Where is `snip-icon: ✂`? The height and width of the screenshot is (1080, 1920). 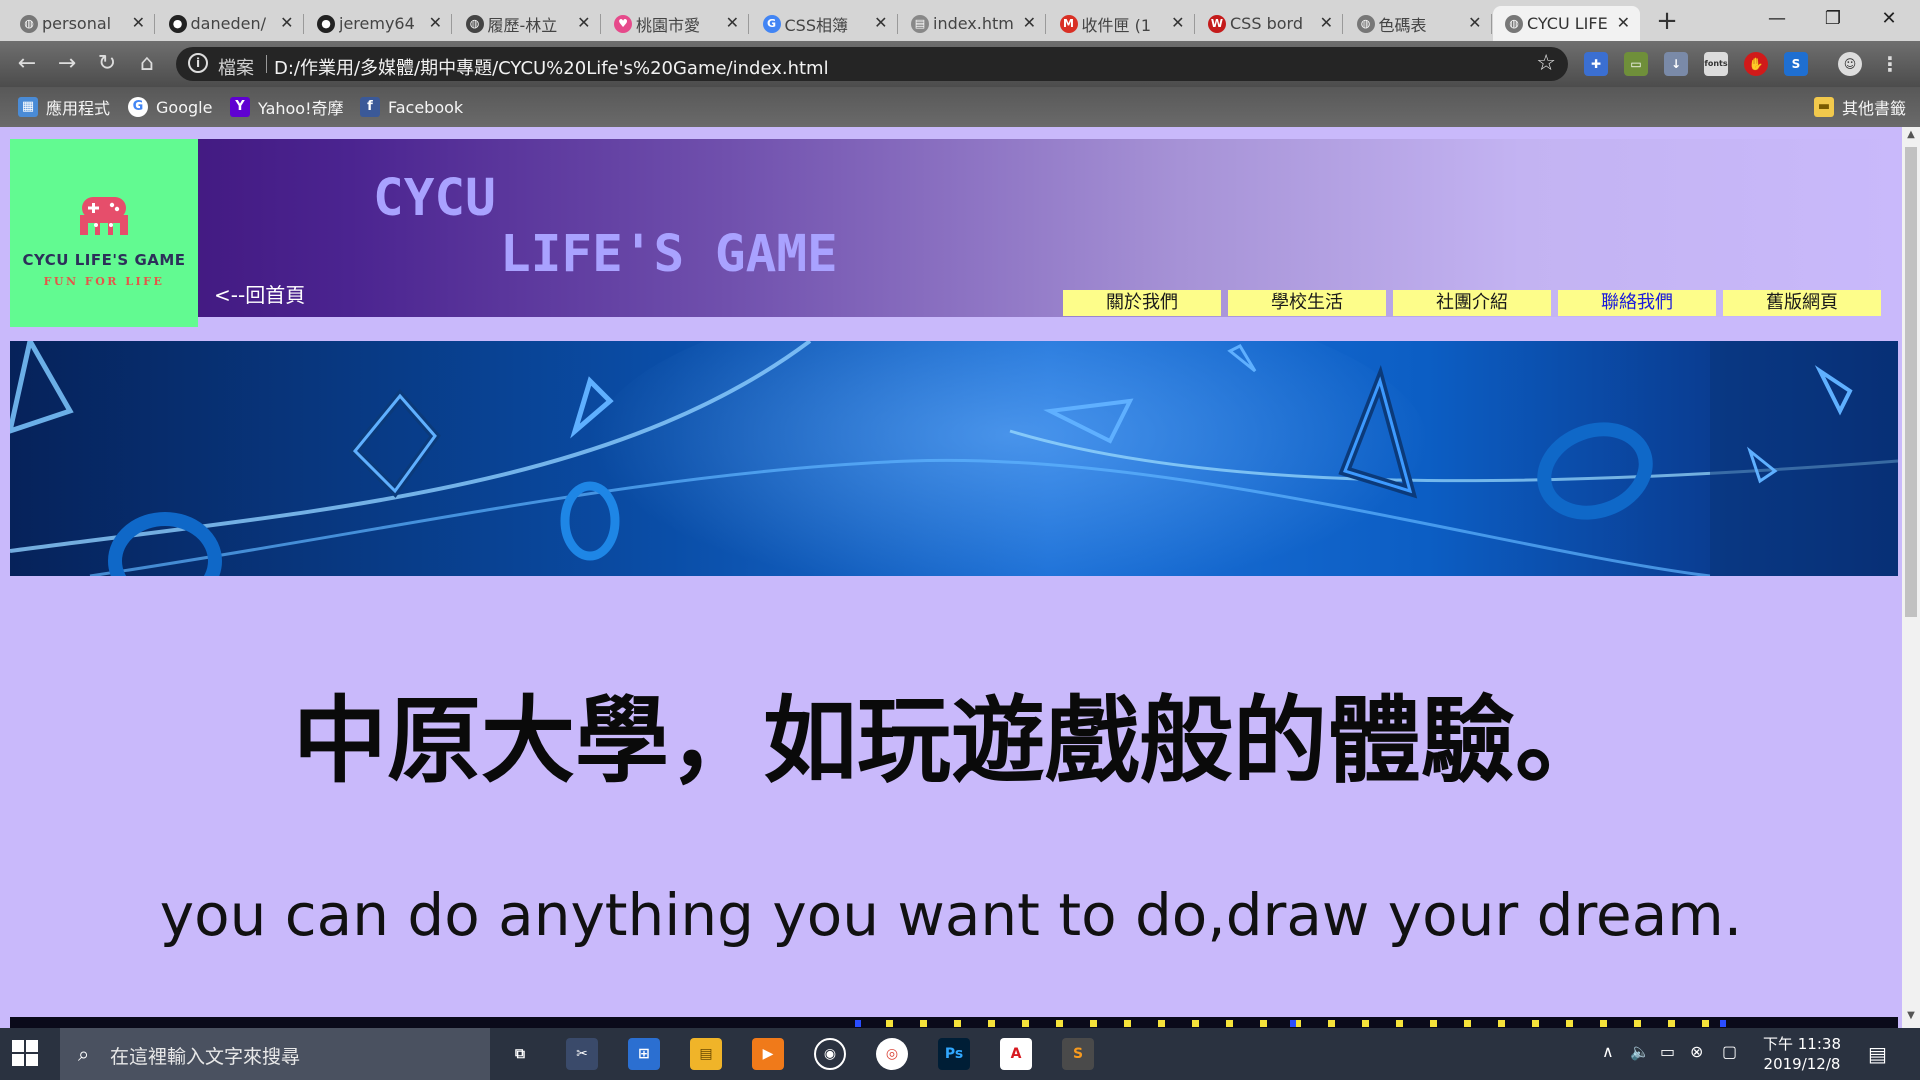
snip-icon: ✂ is located at coordinates (582, 1054).